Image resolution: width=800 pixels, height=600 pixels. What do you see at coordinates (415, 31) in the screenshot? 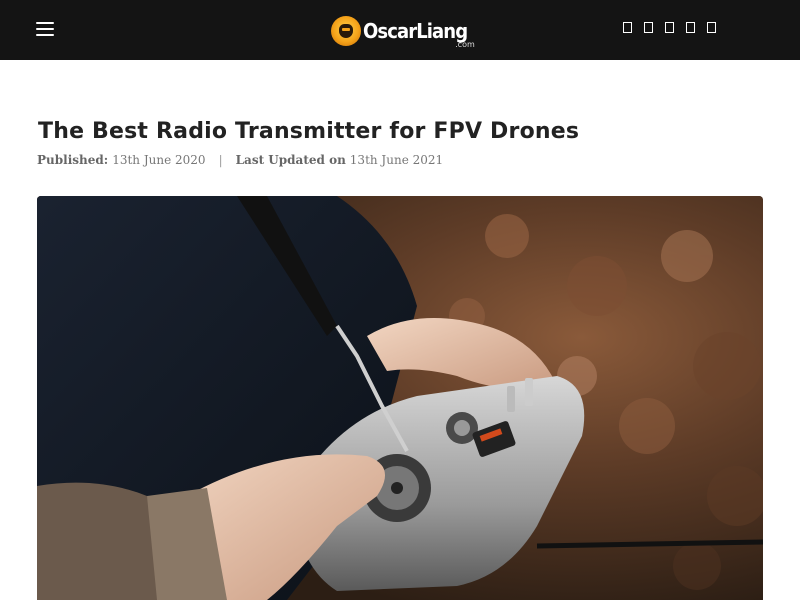
I see `logo-brand: OscarLiang` at bounding box center [415, 31].